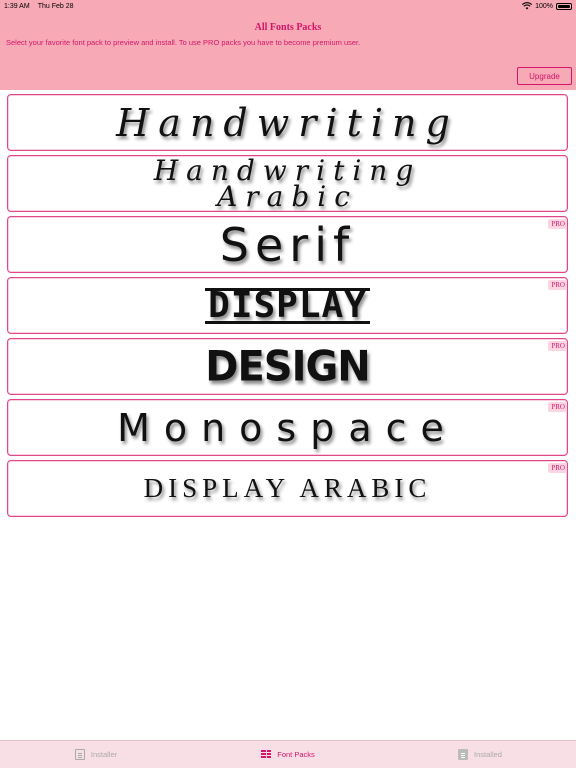 This screenshot has width=576, height=768. I want to click on installed-list-icon, so click(463, 754).